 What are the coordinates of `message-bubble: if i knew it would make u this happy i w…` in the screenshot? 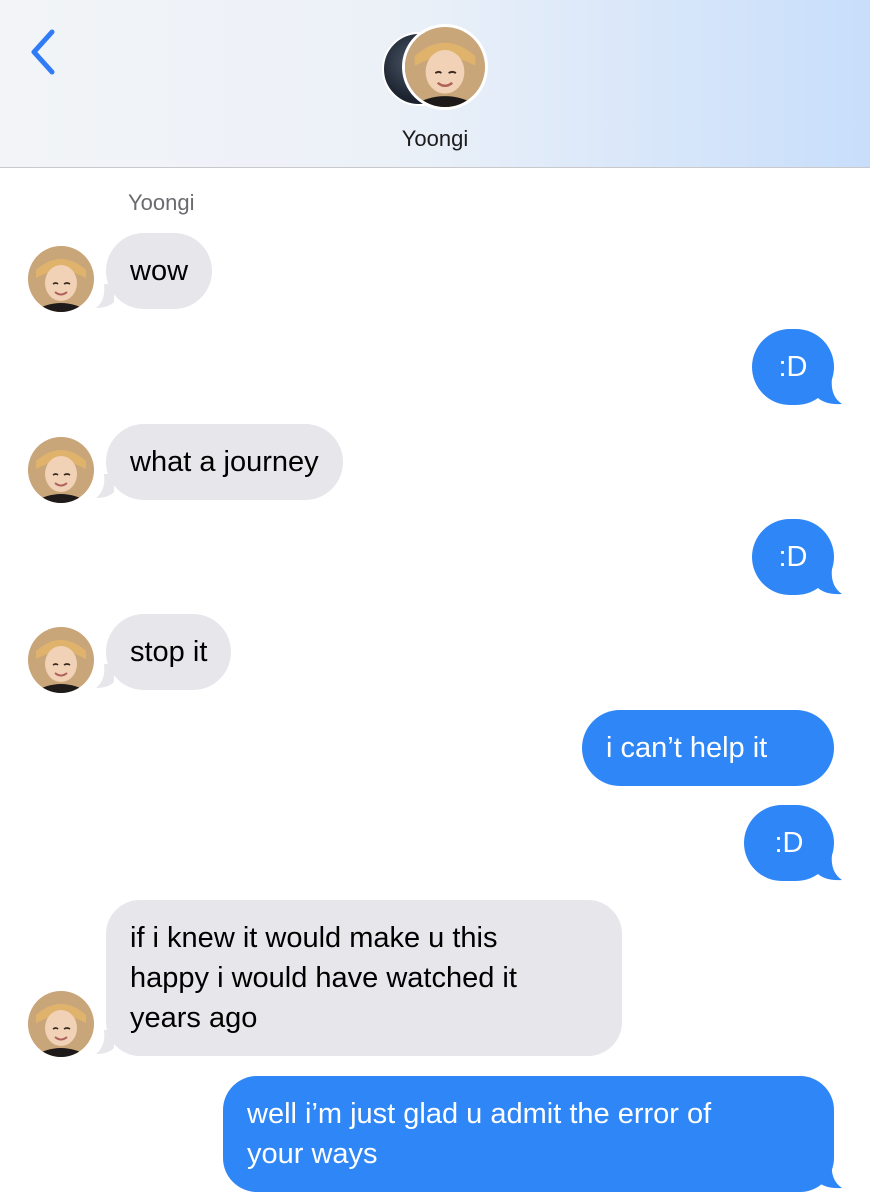 It's located at (364, 978).